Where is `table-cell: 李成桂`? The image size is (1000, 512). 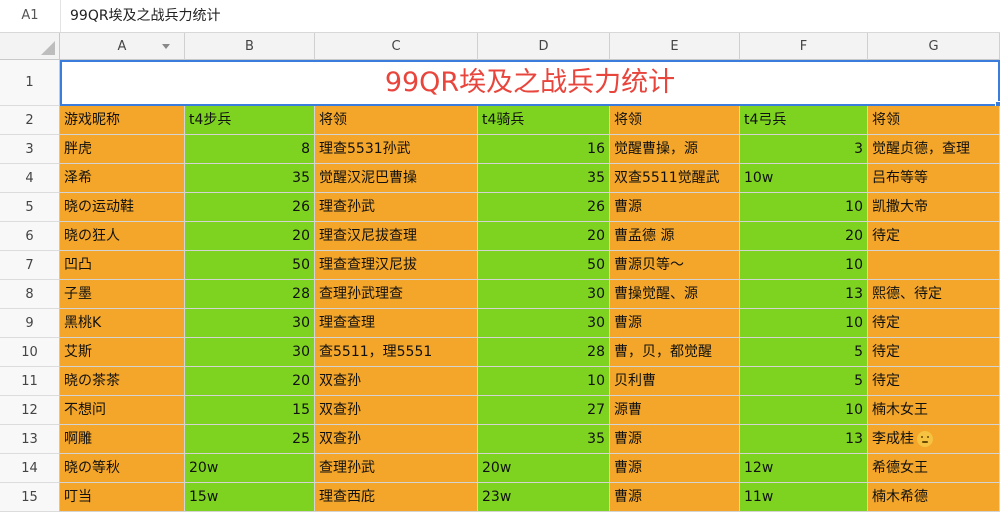 table-cell: 李成桂 is located at coordinates (934, 439).